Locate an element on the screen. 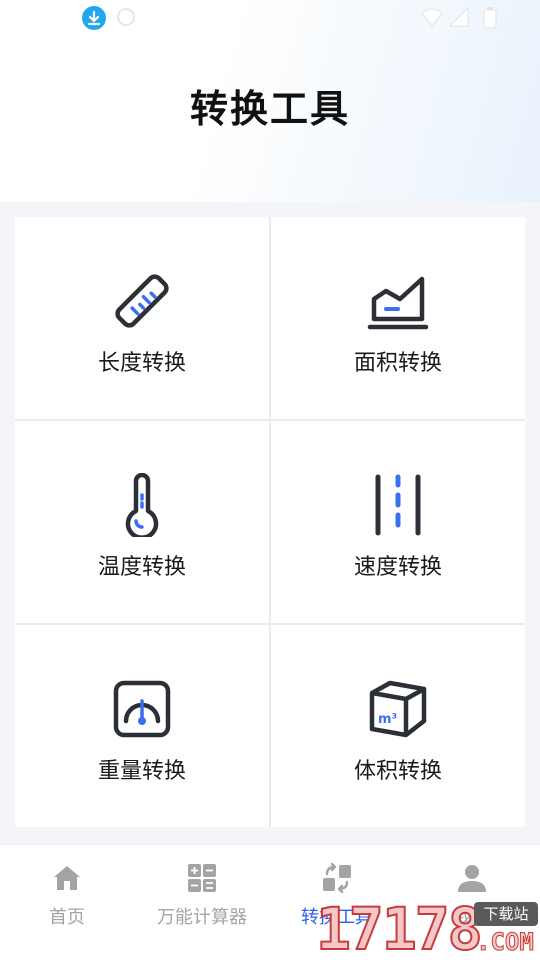  tool-card-length: 长度转换 is located at coordinates (142, 318).